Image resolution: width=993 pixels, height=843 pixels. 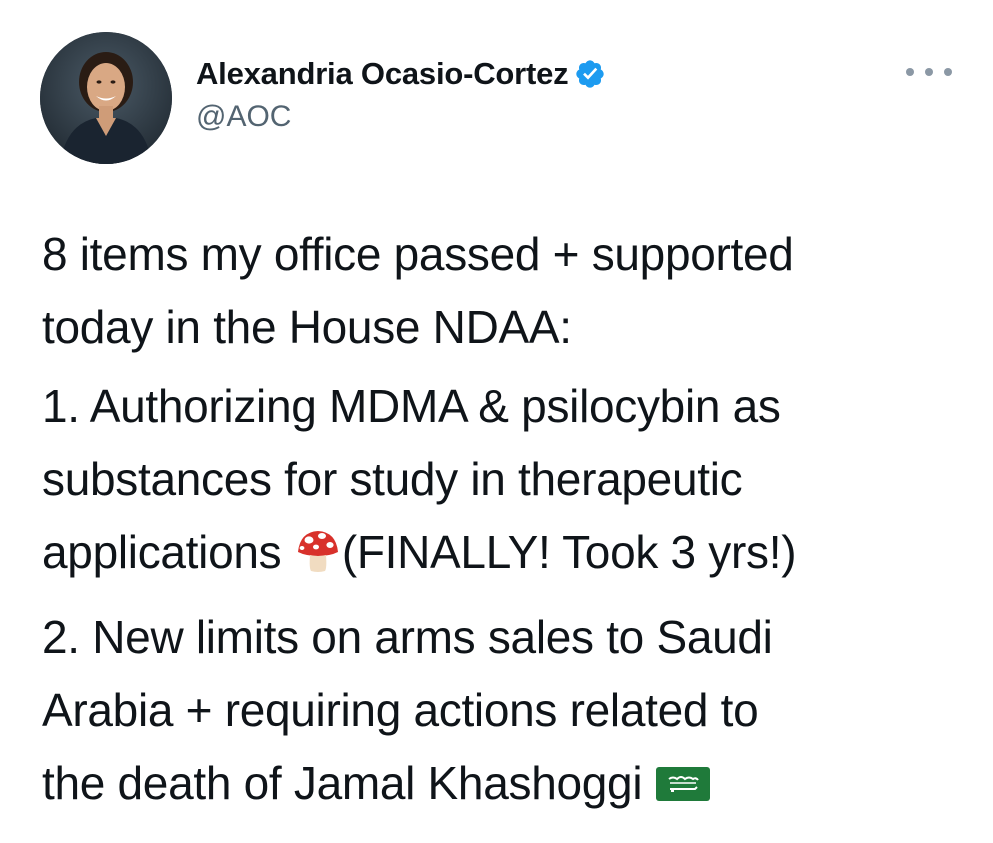 I want to click on more-options-button, so click(x=929, y=72).